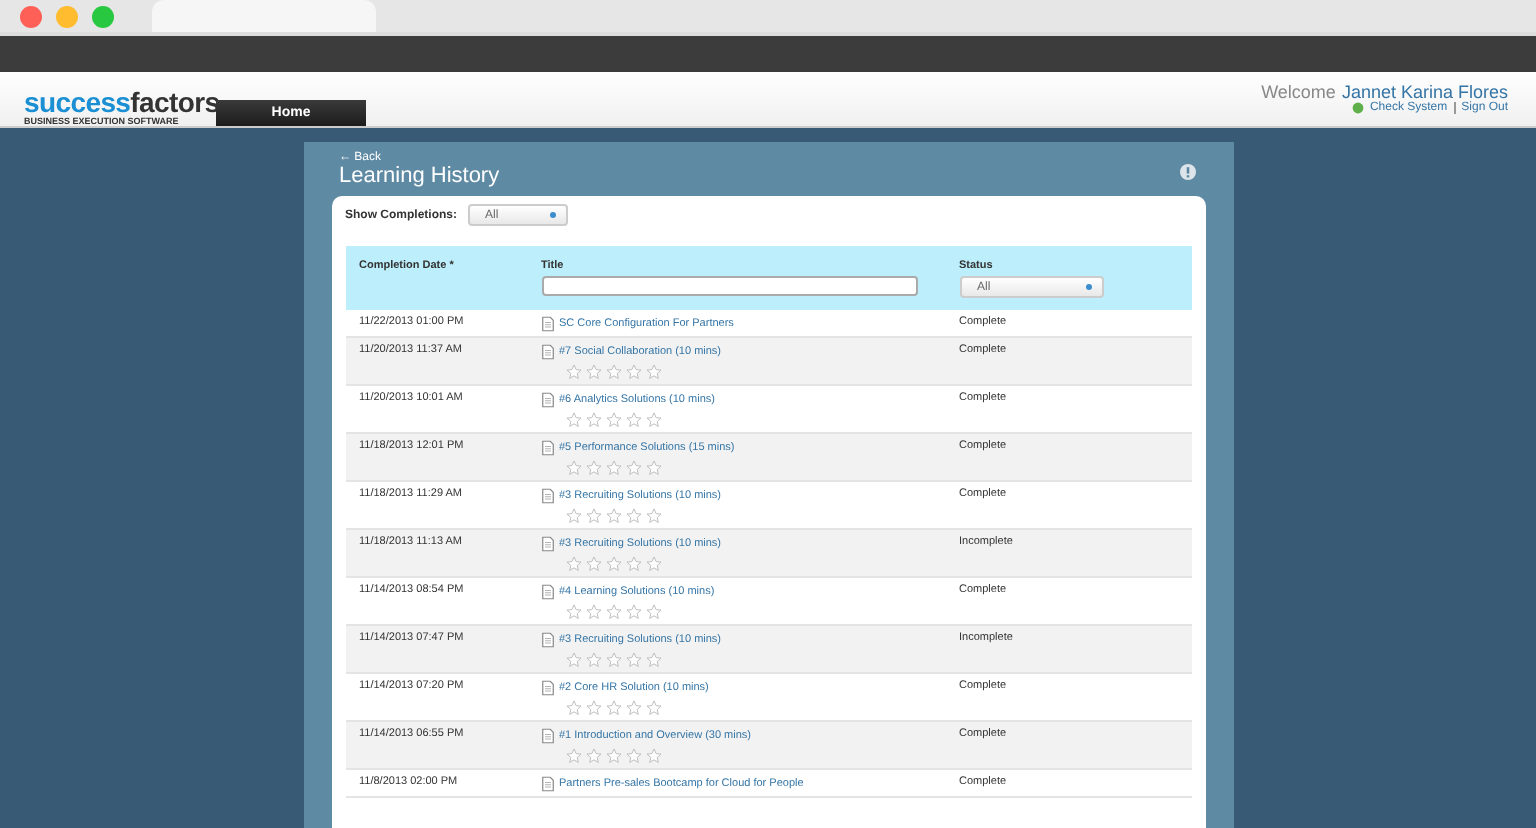 This screenshot has width=1536, height=828. What do you see at coordinates (120, 102) in the screenshot?
I see `logo-wordmark: successfactors` at bounding box center [120, 102].